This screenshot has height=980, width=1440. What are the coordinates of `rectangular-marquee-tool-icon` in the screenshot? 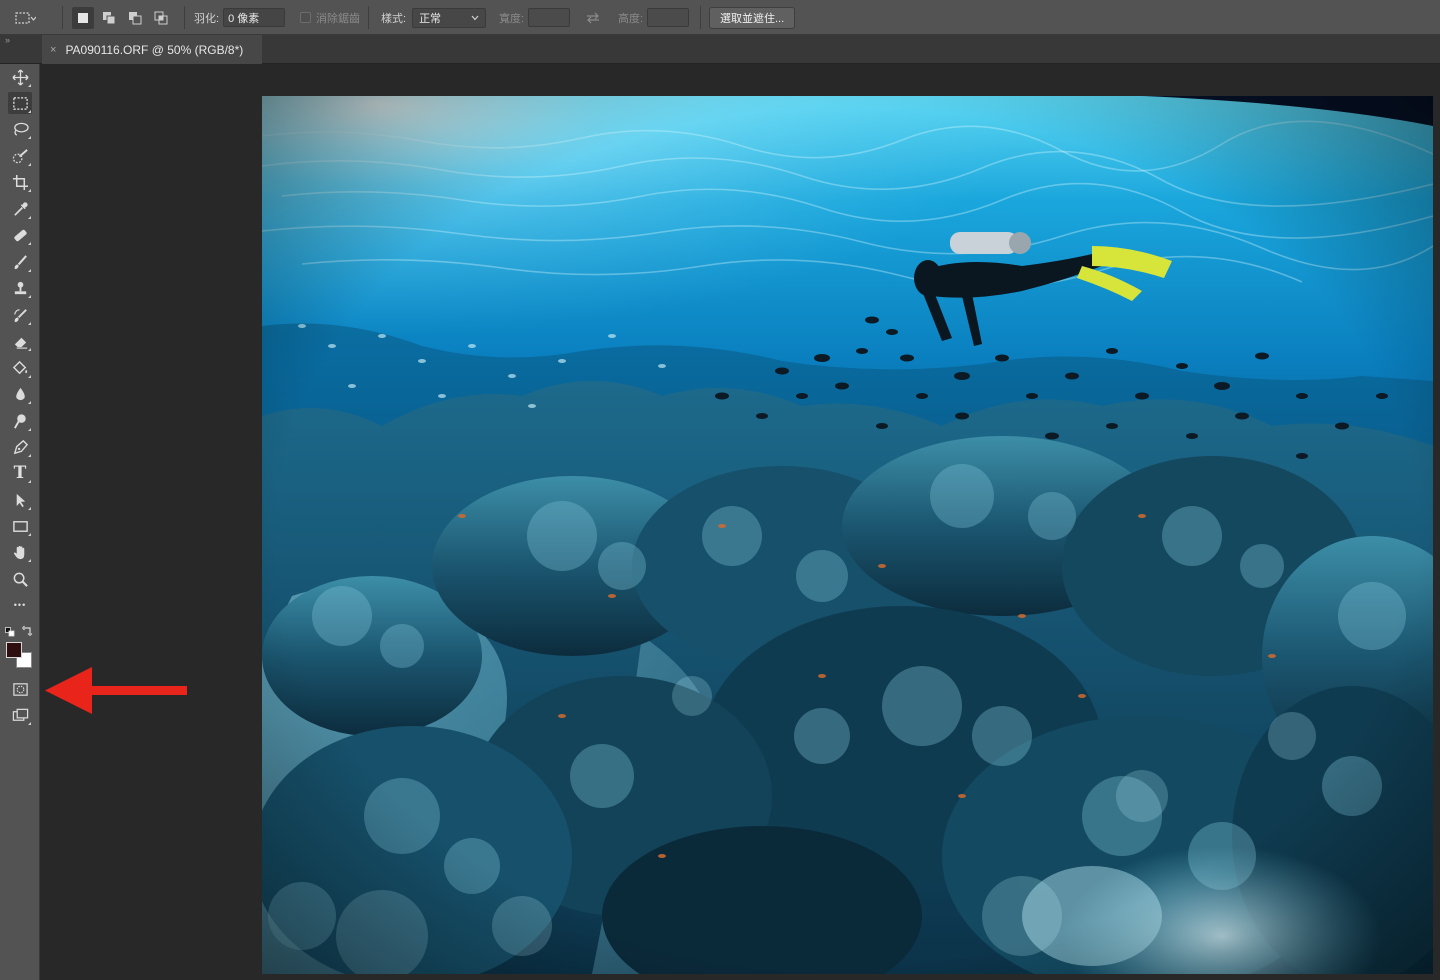 It's located at (20, 103).